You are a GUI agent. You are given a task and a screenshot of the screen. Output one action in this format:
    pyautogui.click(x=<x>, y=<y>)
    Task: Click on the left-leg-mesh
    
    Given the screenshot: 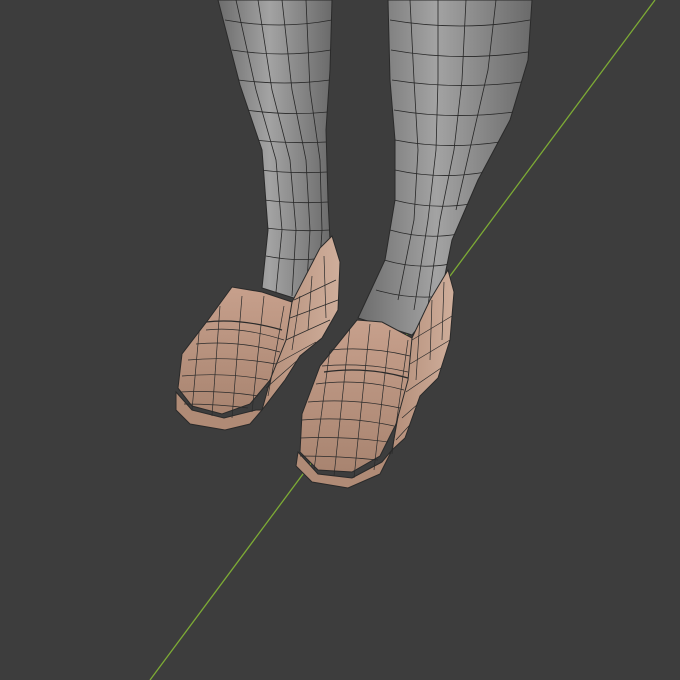 What is the action you would take?
    pyautogui.click(x=275, y=150)
    